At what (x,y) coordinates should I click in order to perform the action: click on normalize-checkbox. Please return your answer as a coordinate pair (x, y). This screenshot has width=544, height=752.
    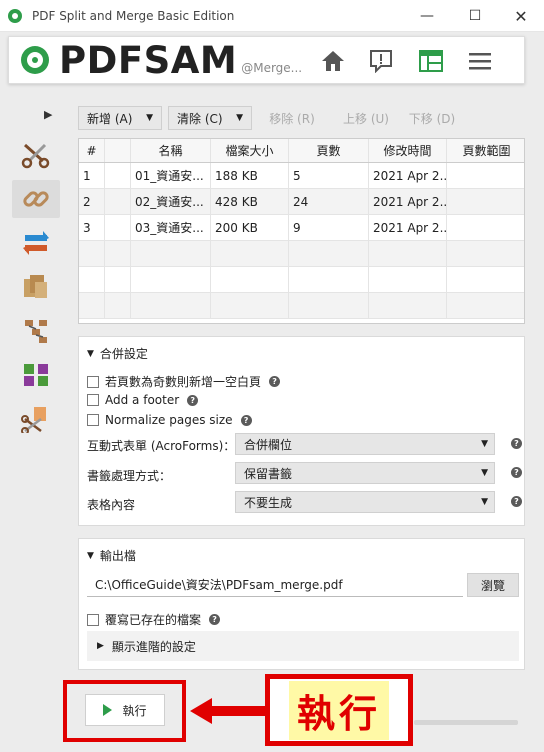
    Looking at the image, I should click on (93, 420).